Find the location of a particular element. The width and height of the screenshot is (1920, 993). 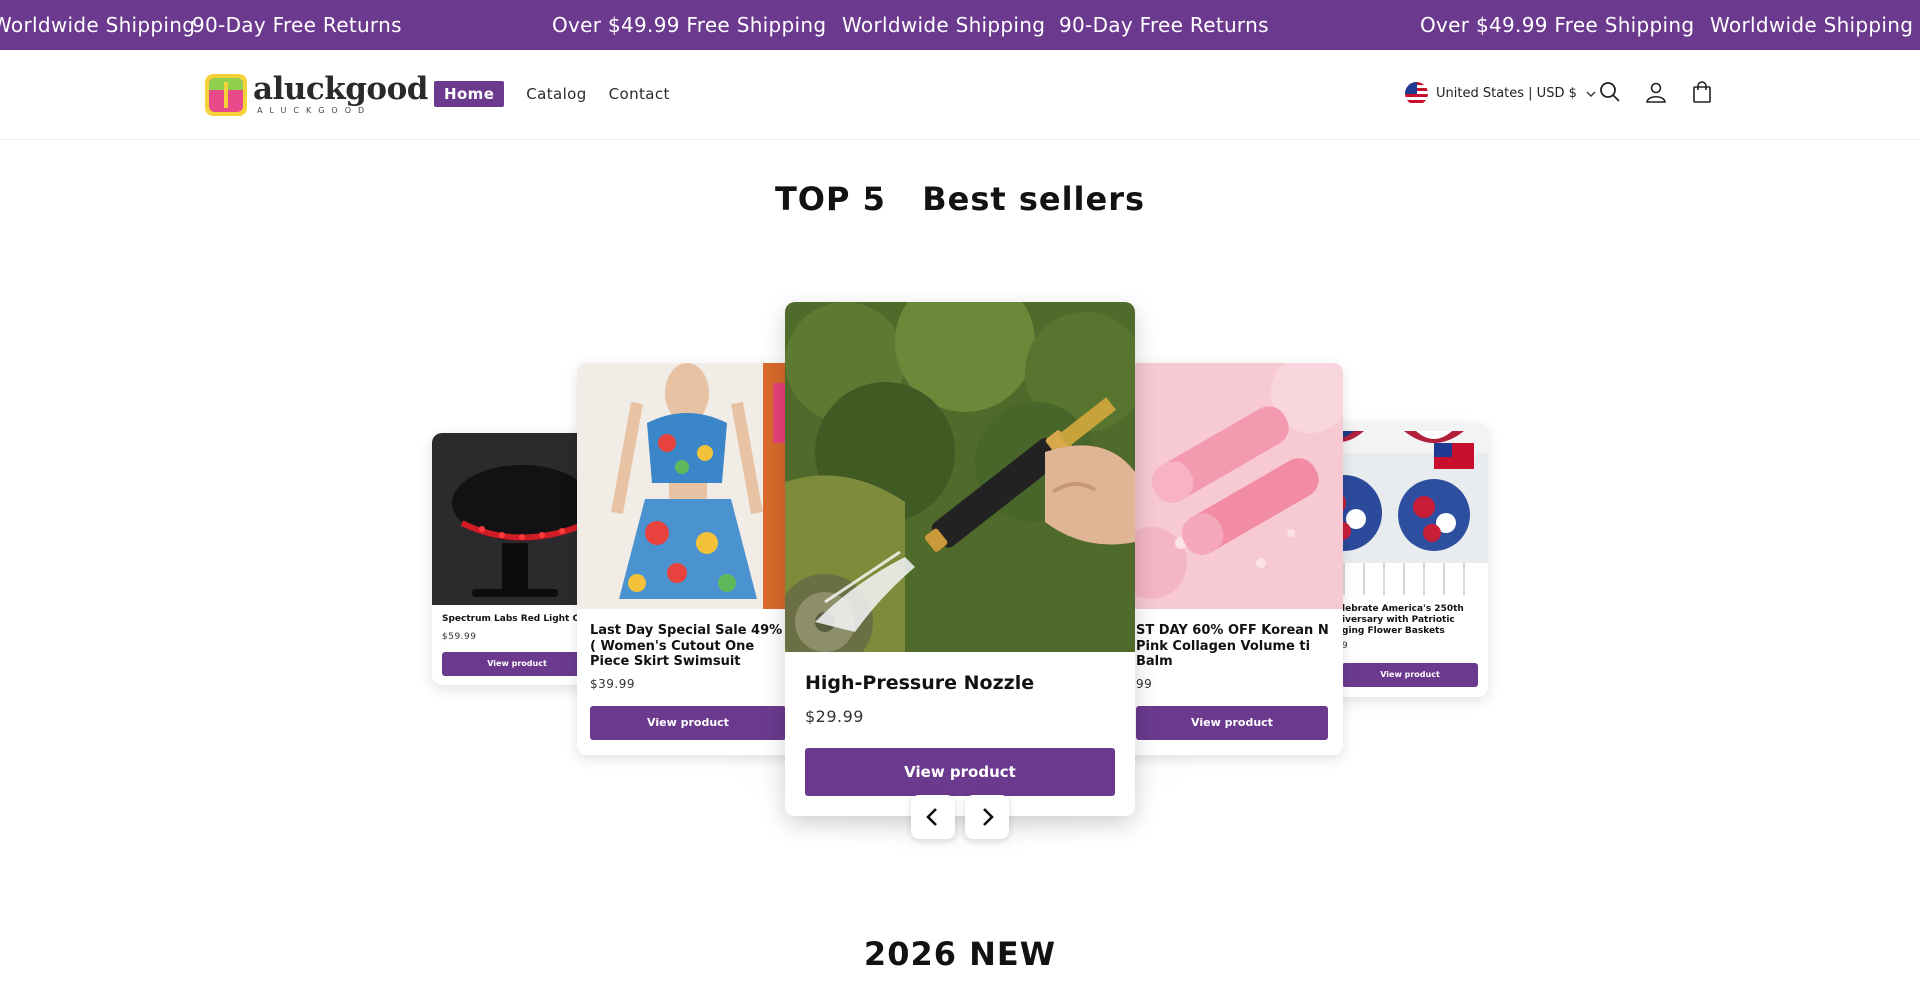

logo: aluckgood ALUCKGOOD is located at coordinates (316, 94).